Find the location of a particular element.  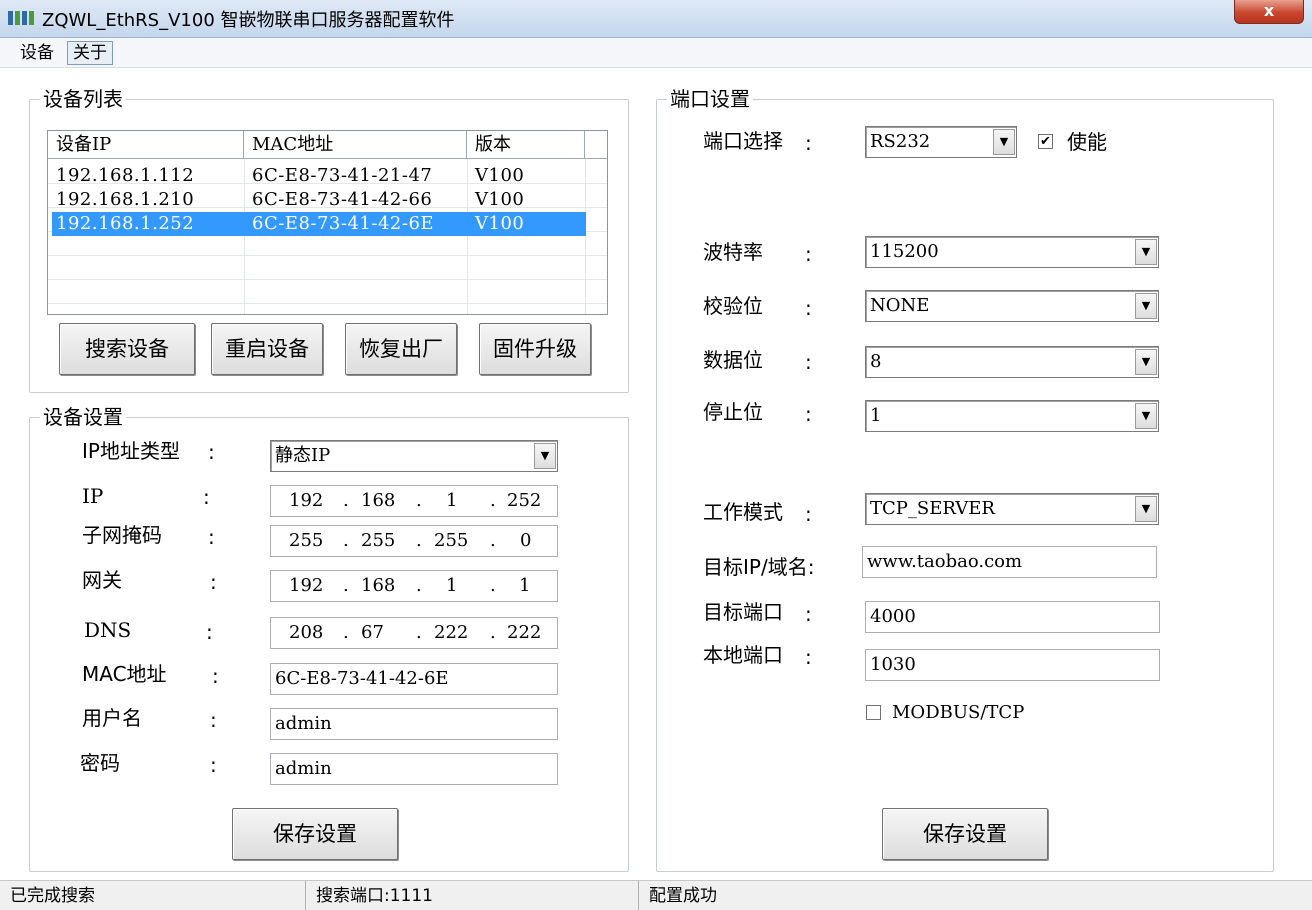

factory-reset-button: 恢复出厂 is located at coordinates (401, 349).